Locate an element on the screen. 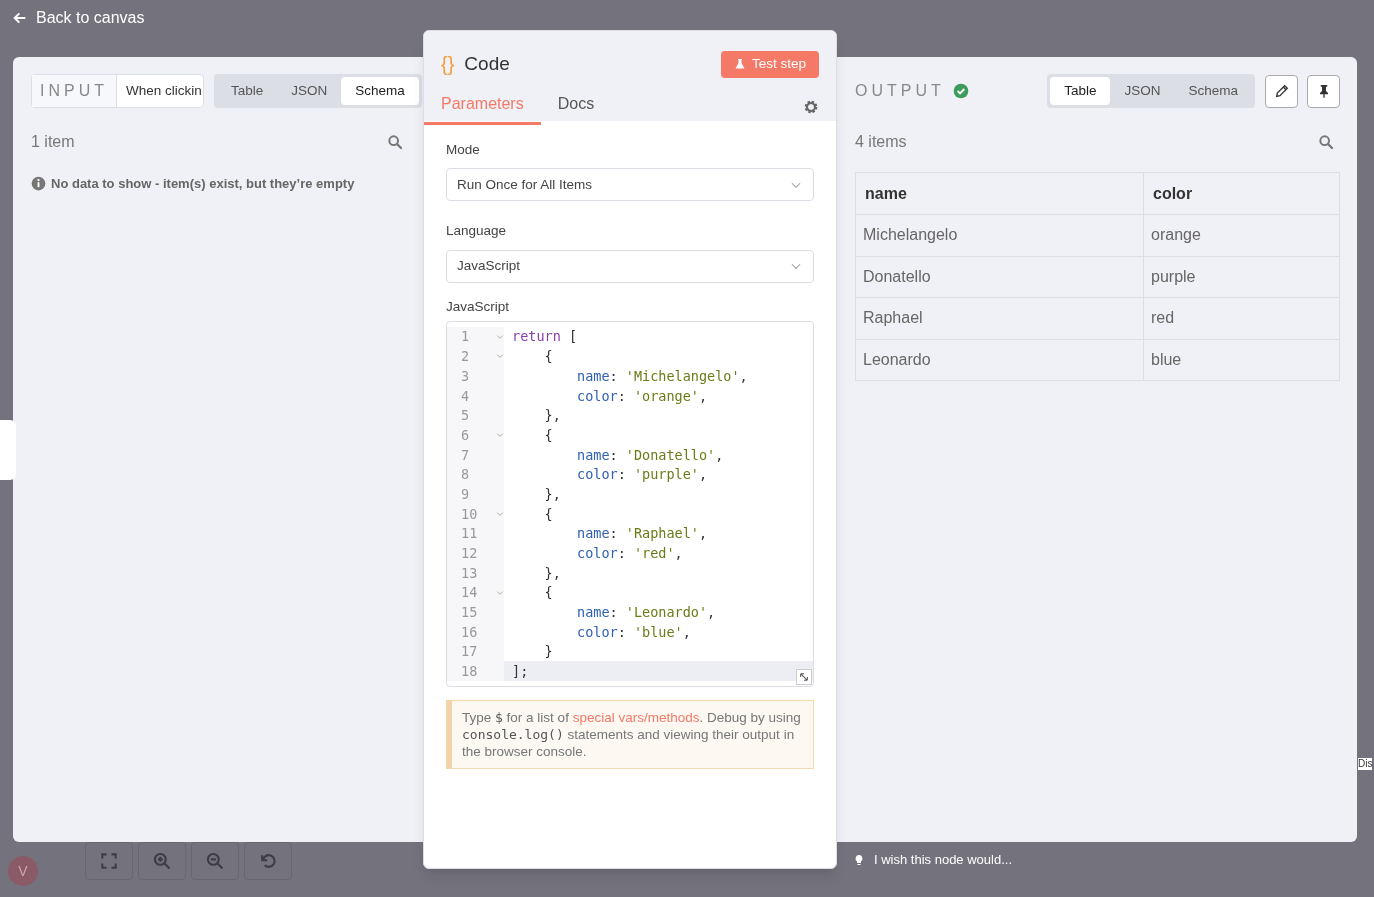 This screenshot has height=897, width=1374. field-label: Mode is located at coordinates (463, 150).